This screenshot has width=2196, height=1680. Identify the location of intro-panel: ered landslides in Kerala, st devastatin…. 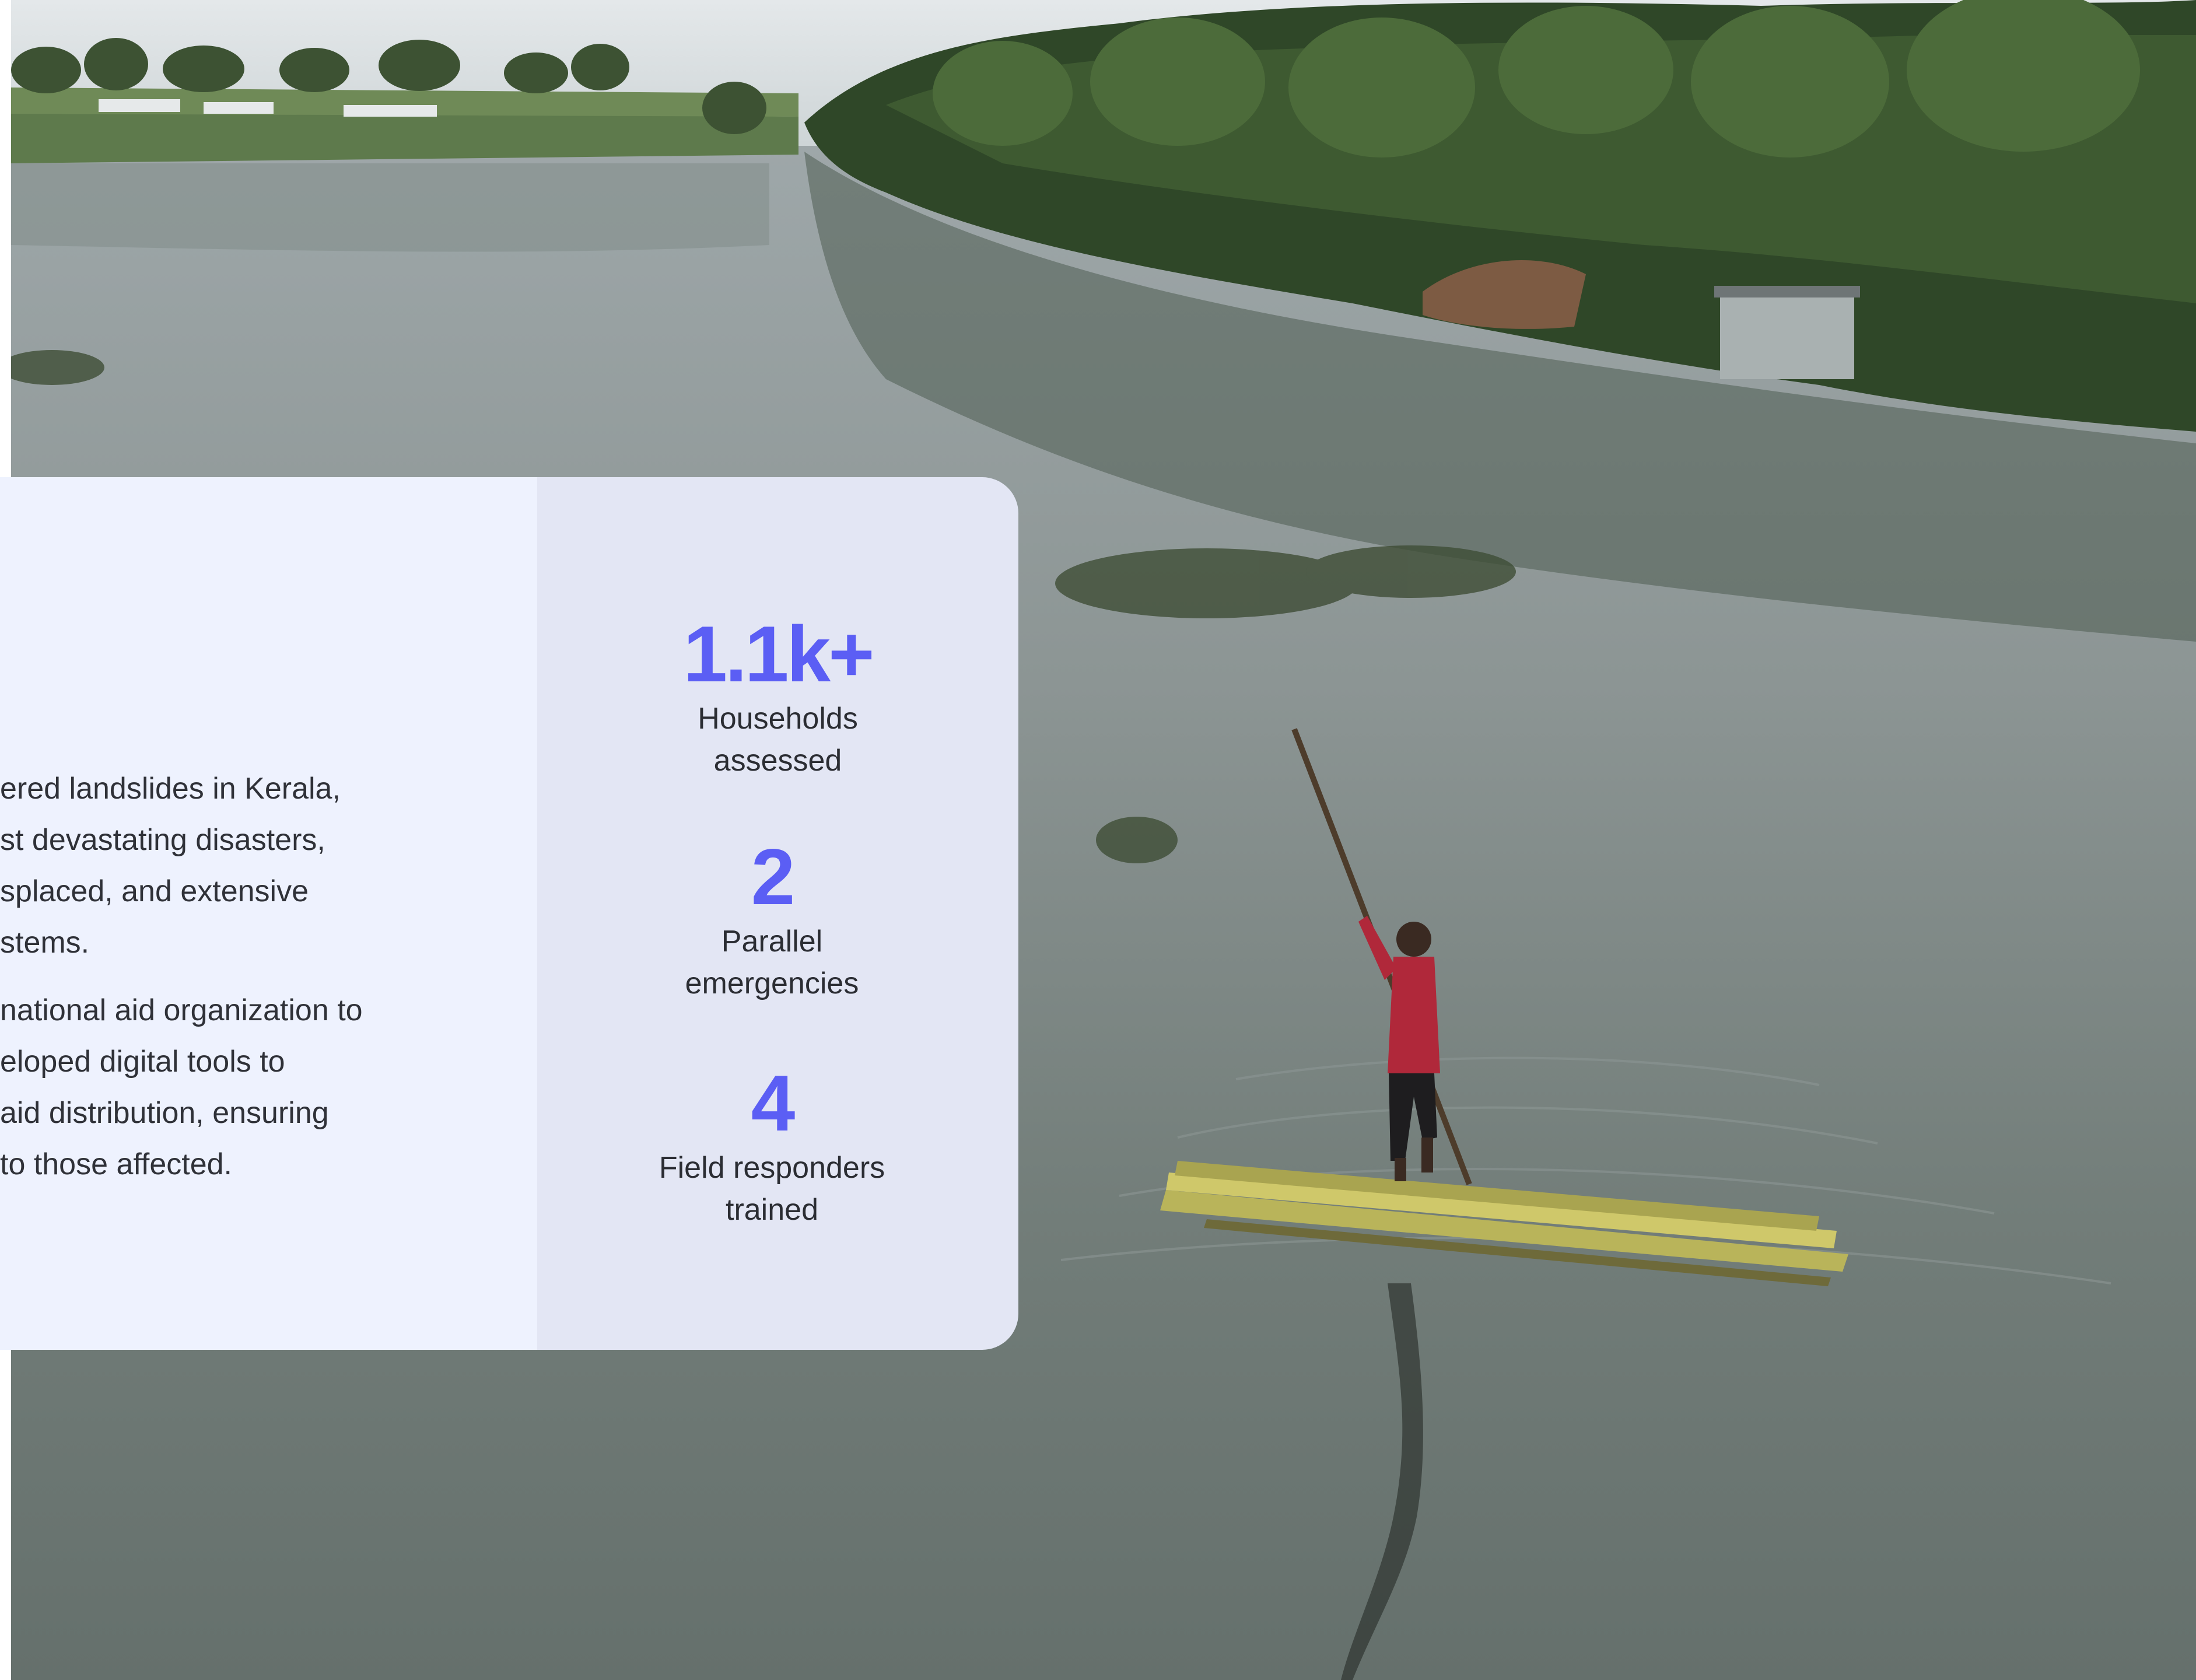
(268, 914).